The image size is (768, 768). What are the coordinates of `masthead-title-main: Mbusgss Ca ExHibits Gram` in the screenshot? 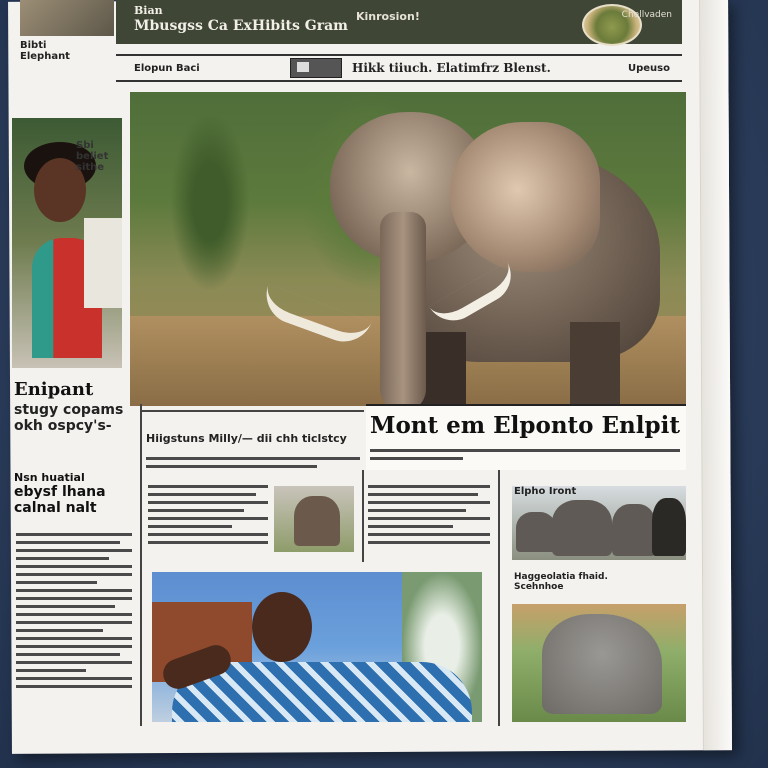 It's located at (241, 26).